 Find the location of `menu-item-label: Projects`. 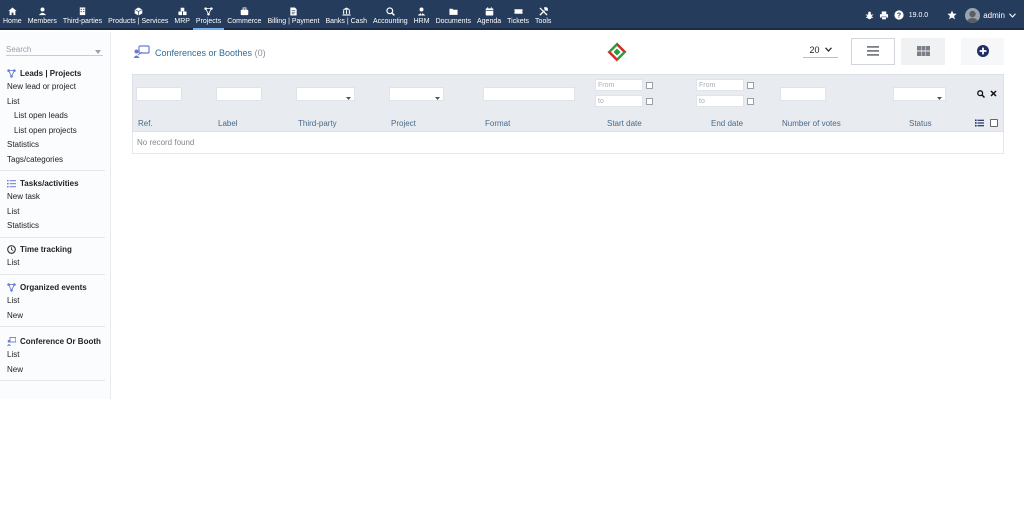

menu-item-label: Projects is located at coordinates (208, 21).